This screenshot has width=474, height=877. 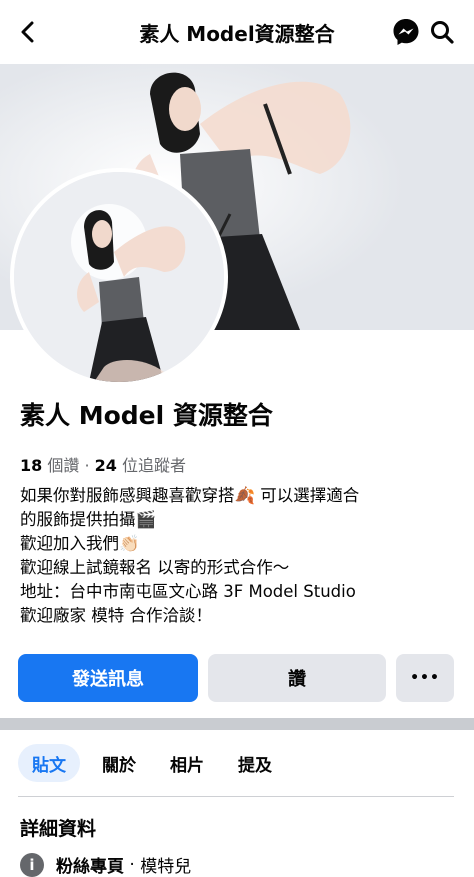 What do you see at coordinates (132, 864) in the screenshot?
I see `category-sep: ·` at bounding box center [132, 864].